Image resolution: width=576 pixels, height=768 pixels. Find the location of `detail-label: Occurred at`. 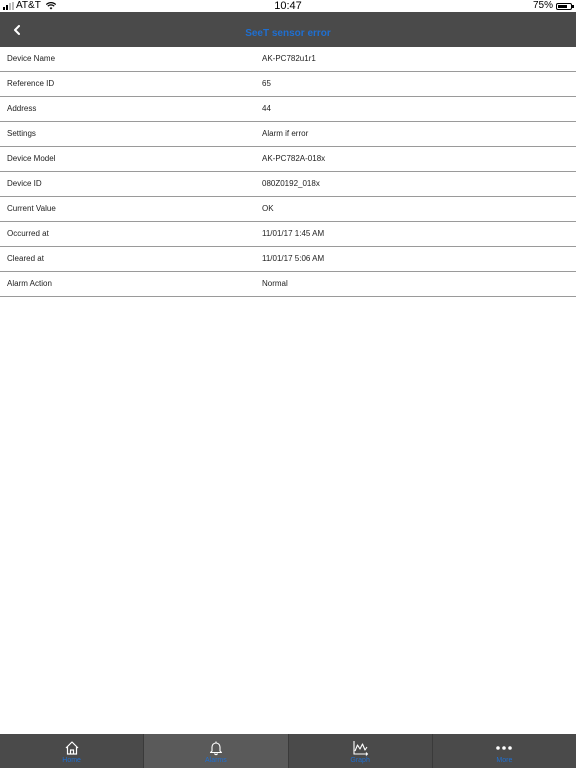

detail-label: Occurred at is located at coordinates (28, 233).